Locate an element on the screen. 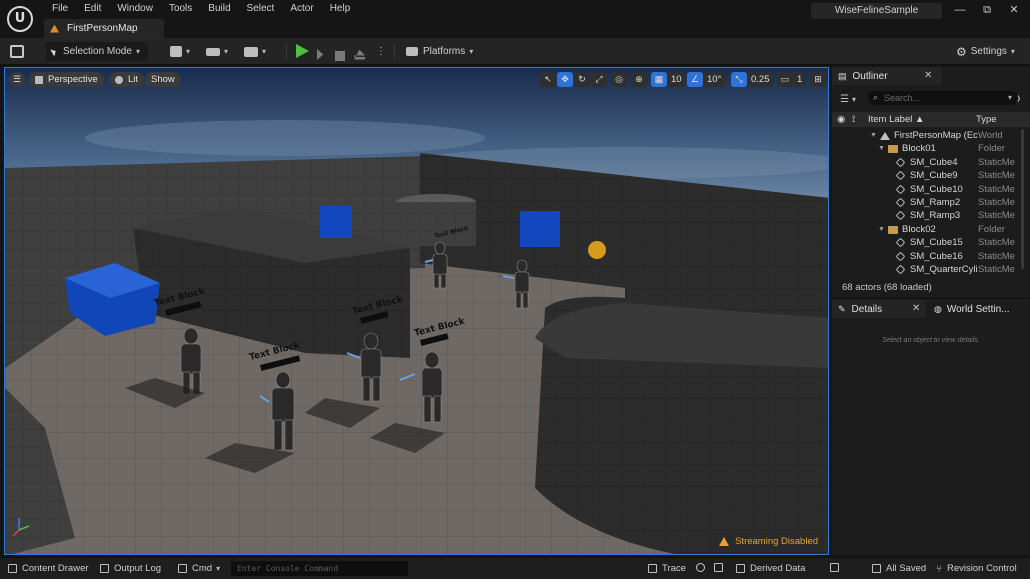 The image size is (1030, 579). close-button: ✕ is located at coordinates (1014, 10).